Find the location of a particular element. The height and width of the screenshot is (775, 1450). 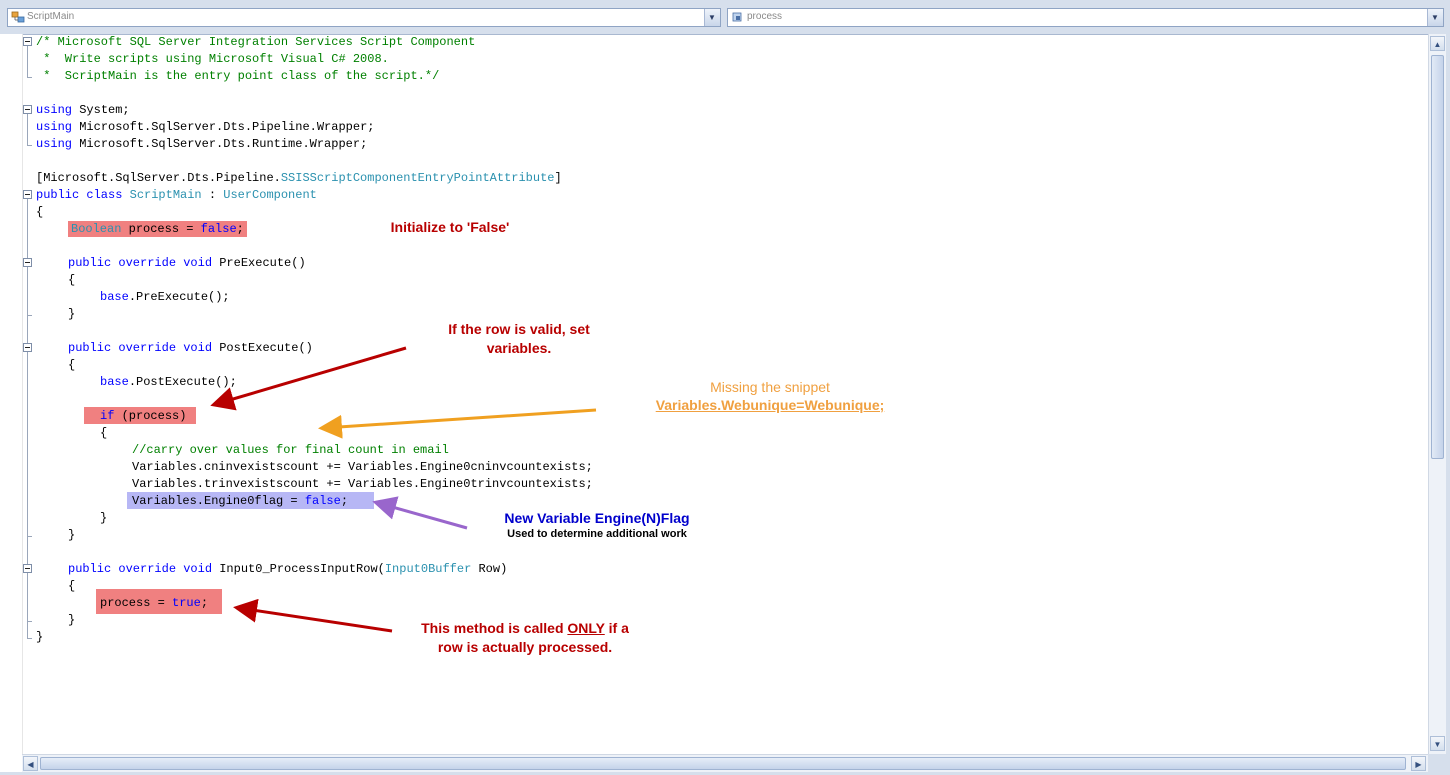

horizontal-scrollbar: ◀ ▶ is located at coordinates (725, 763).